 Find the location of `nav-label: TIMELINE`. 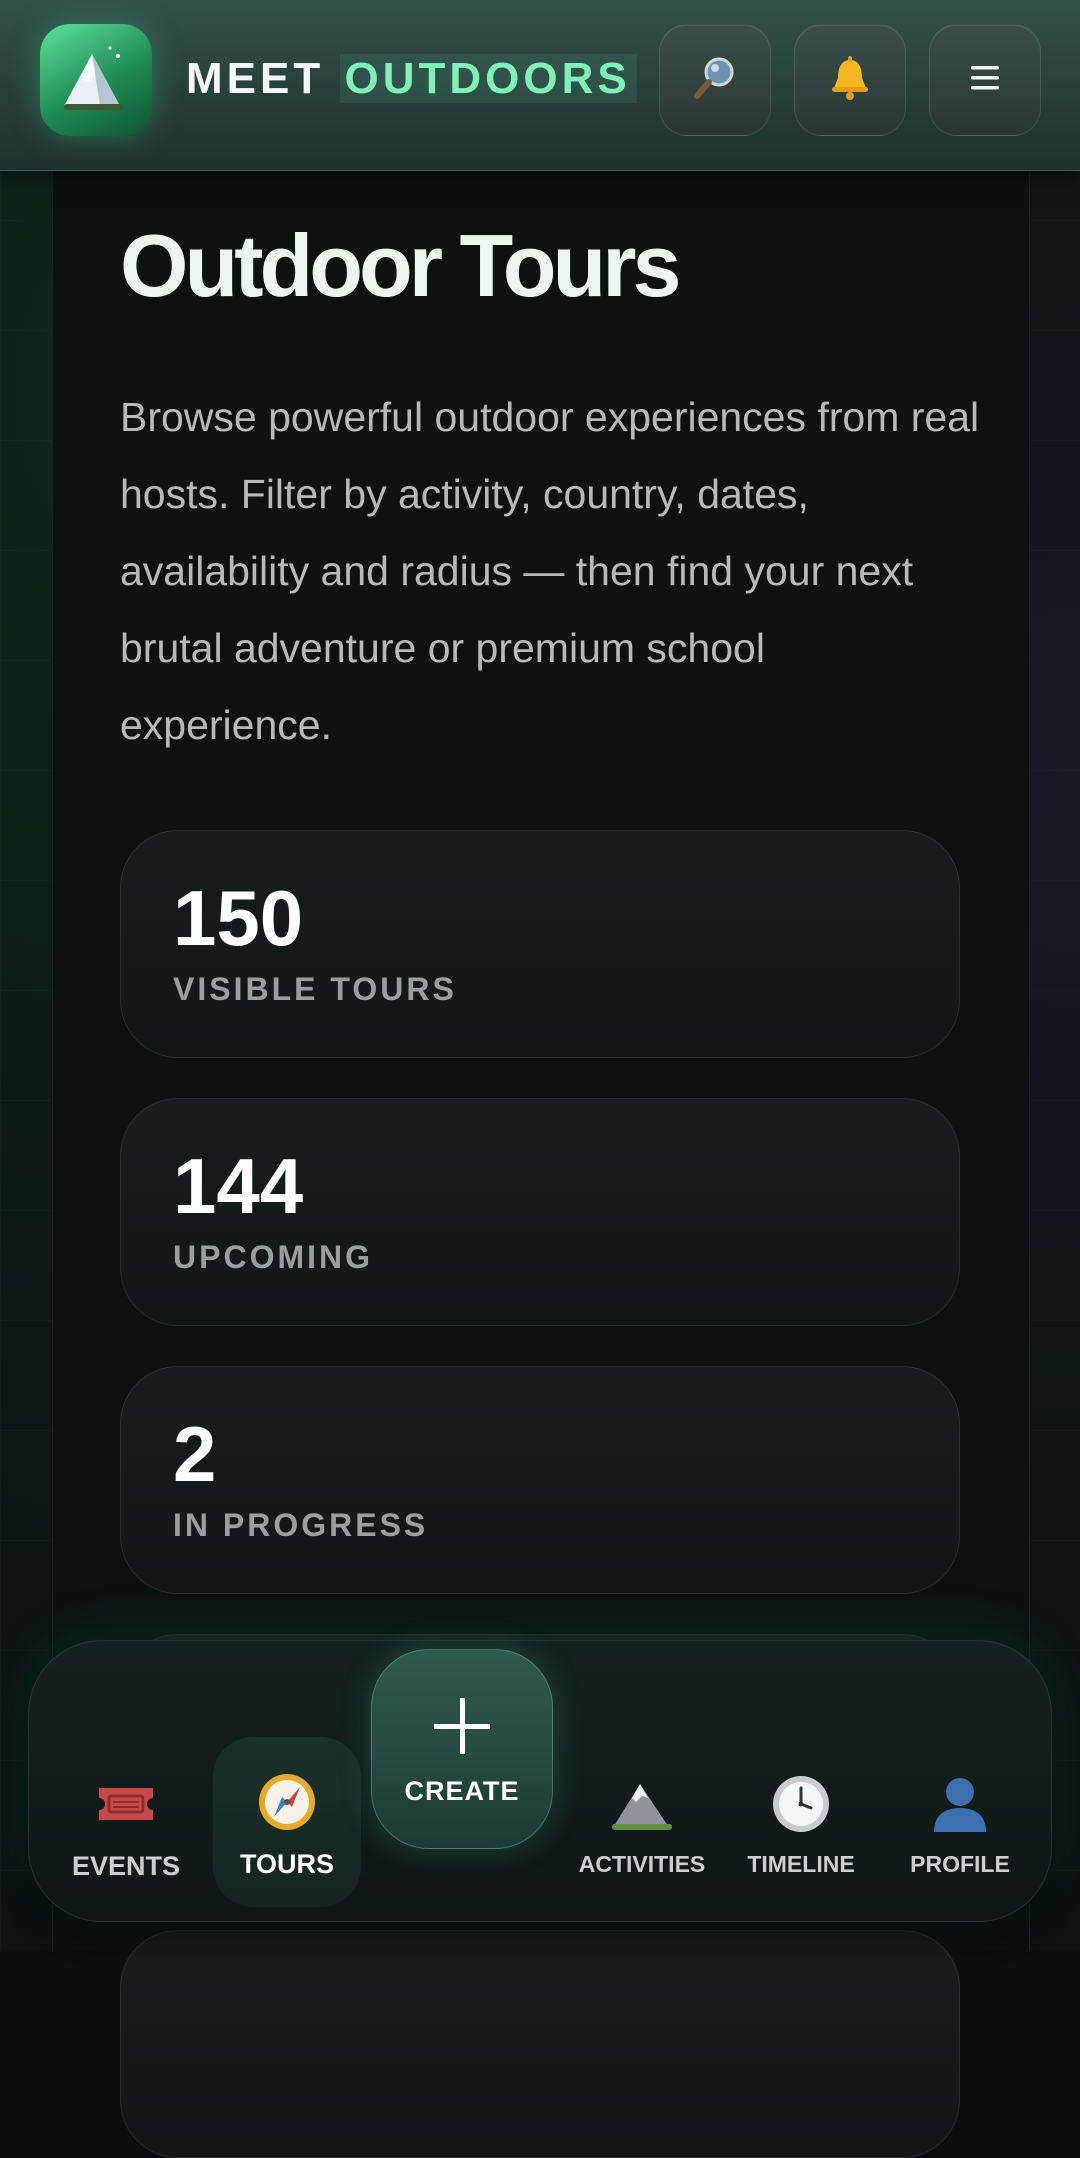

nav-label: TIMELINE is located at coordinates (801, 1864).